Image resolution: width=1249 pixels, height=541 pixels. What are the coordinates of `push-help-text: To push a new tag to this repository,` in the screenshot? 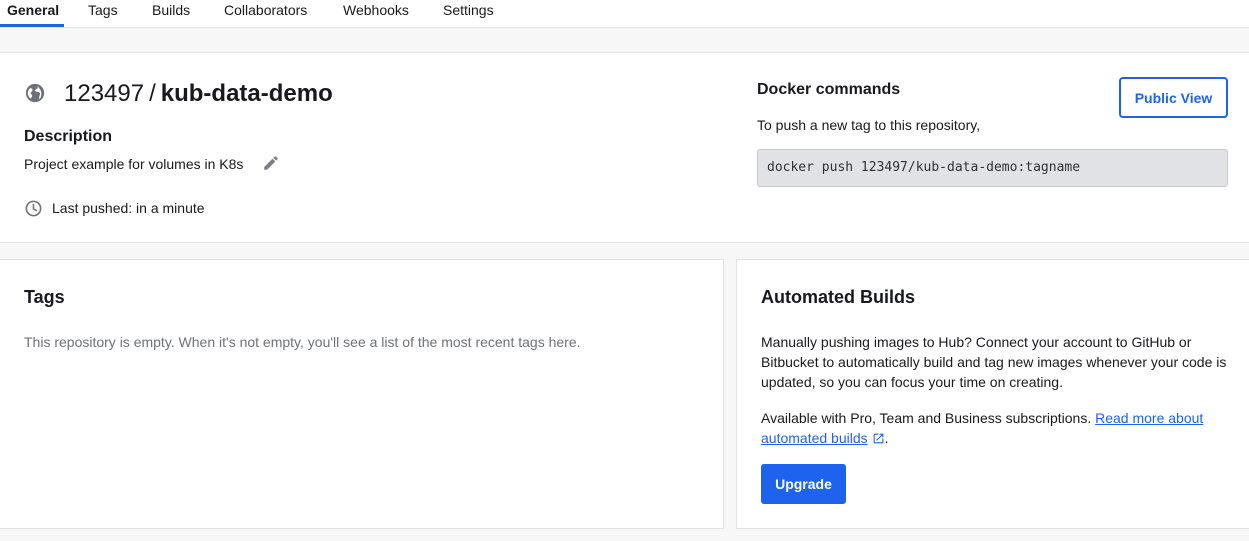 It's located at (869, 125).